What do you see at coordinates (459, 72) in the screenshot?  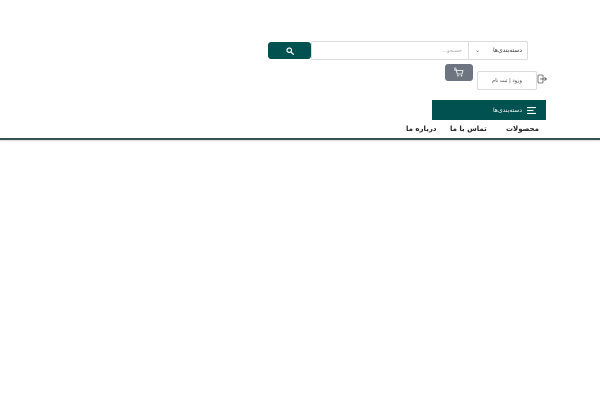 I see `cart-button: 0` at bounding box center [459, 72].